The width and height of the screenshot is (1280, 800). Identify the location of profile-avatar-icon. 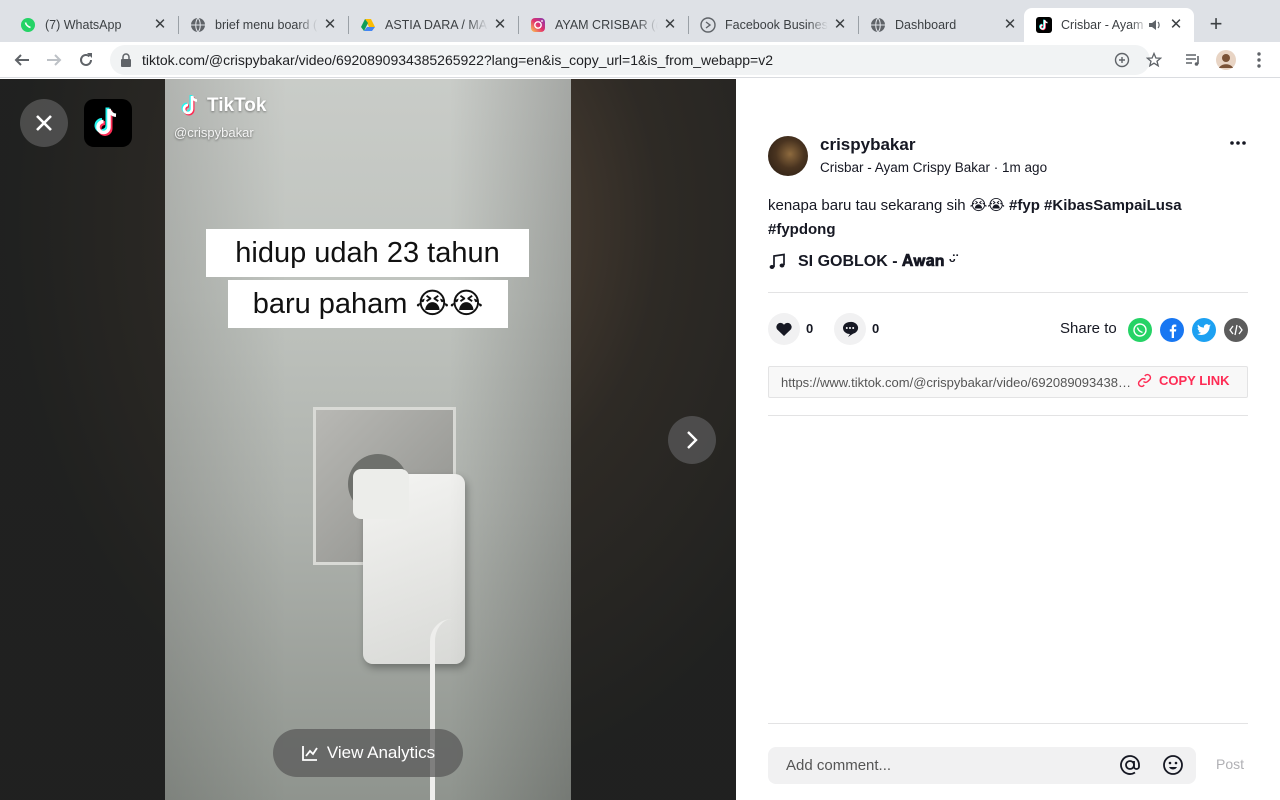
(1226, 60).